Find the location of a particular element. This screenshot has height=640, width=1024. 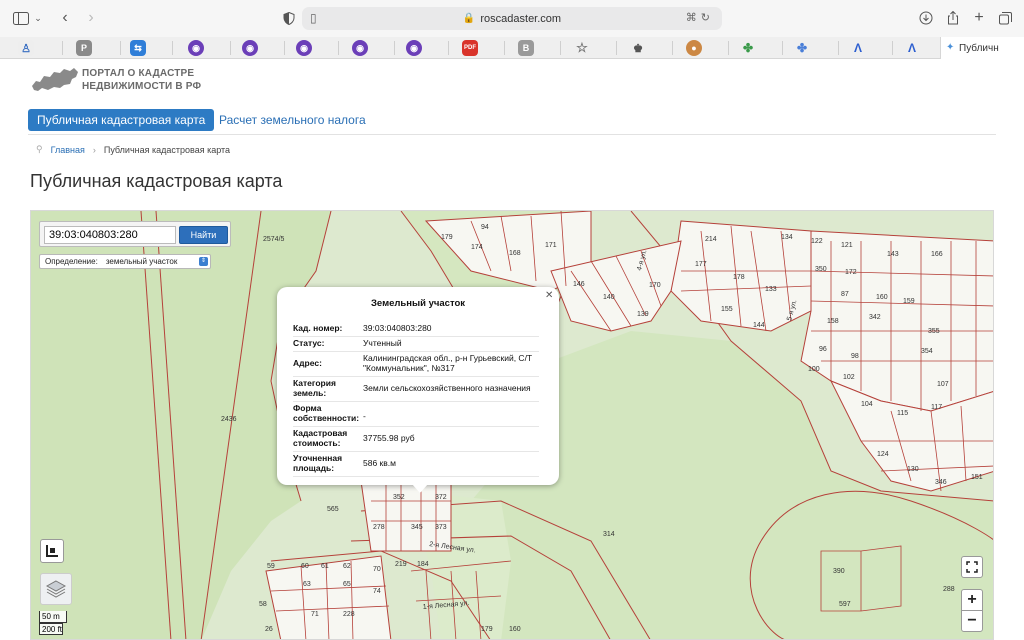

plot-label: 172 is located at coordinates (851, 272).